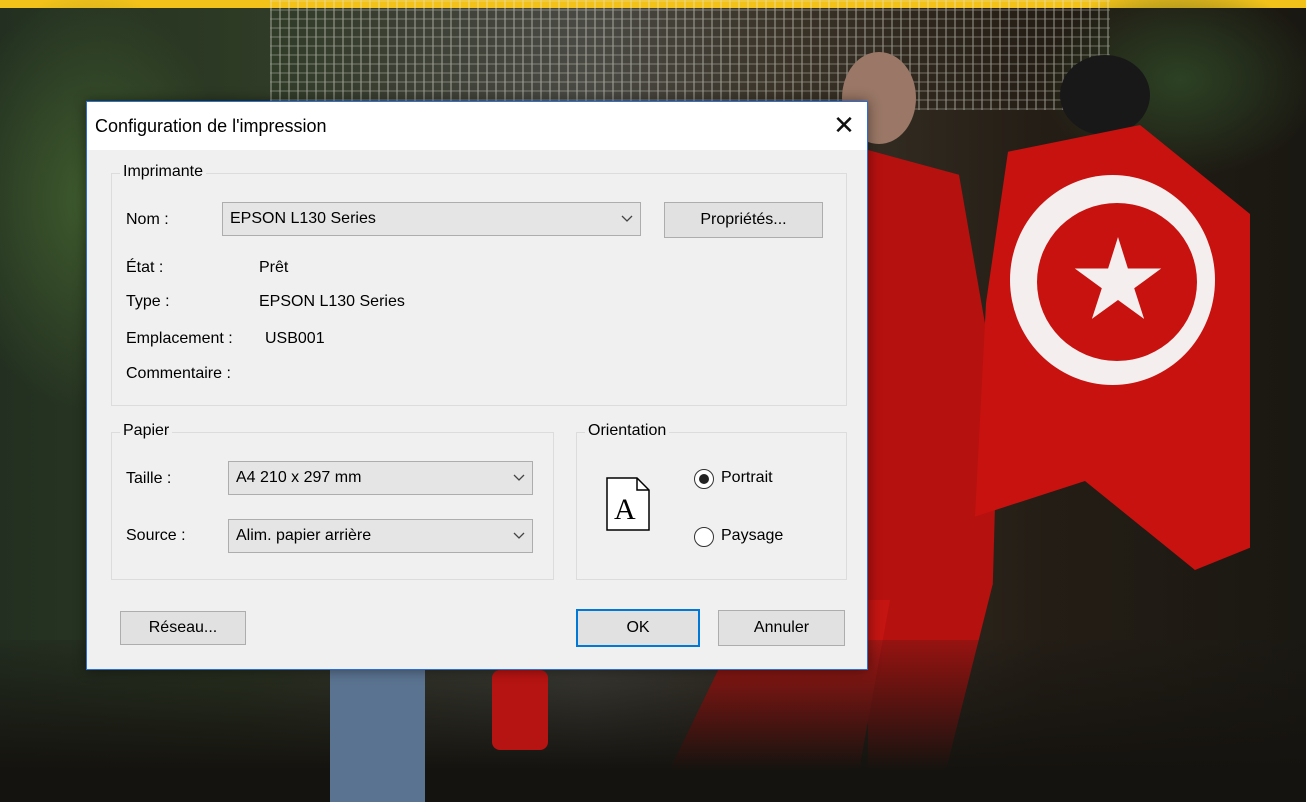  What do you see at coordinates (638, 628) in the screenshot?
I see `ok-button: OK` at bounding box center [638, 628].